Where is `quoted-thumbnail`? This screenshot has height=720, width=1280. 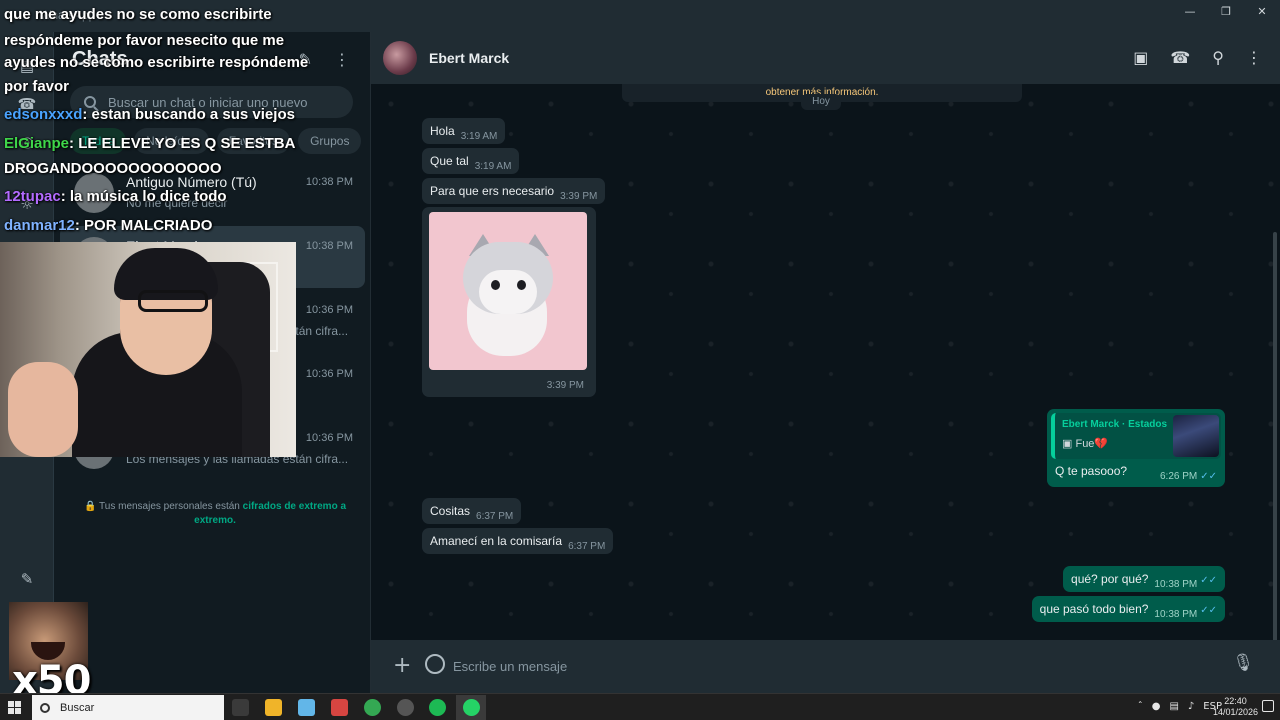
quoted-thumbnail is located at coordinates (1196, 436).